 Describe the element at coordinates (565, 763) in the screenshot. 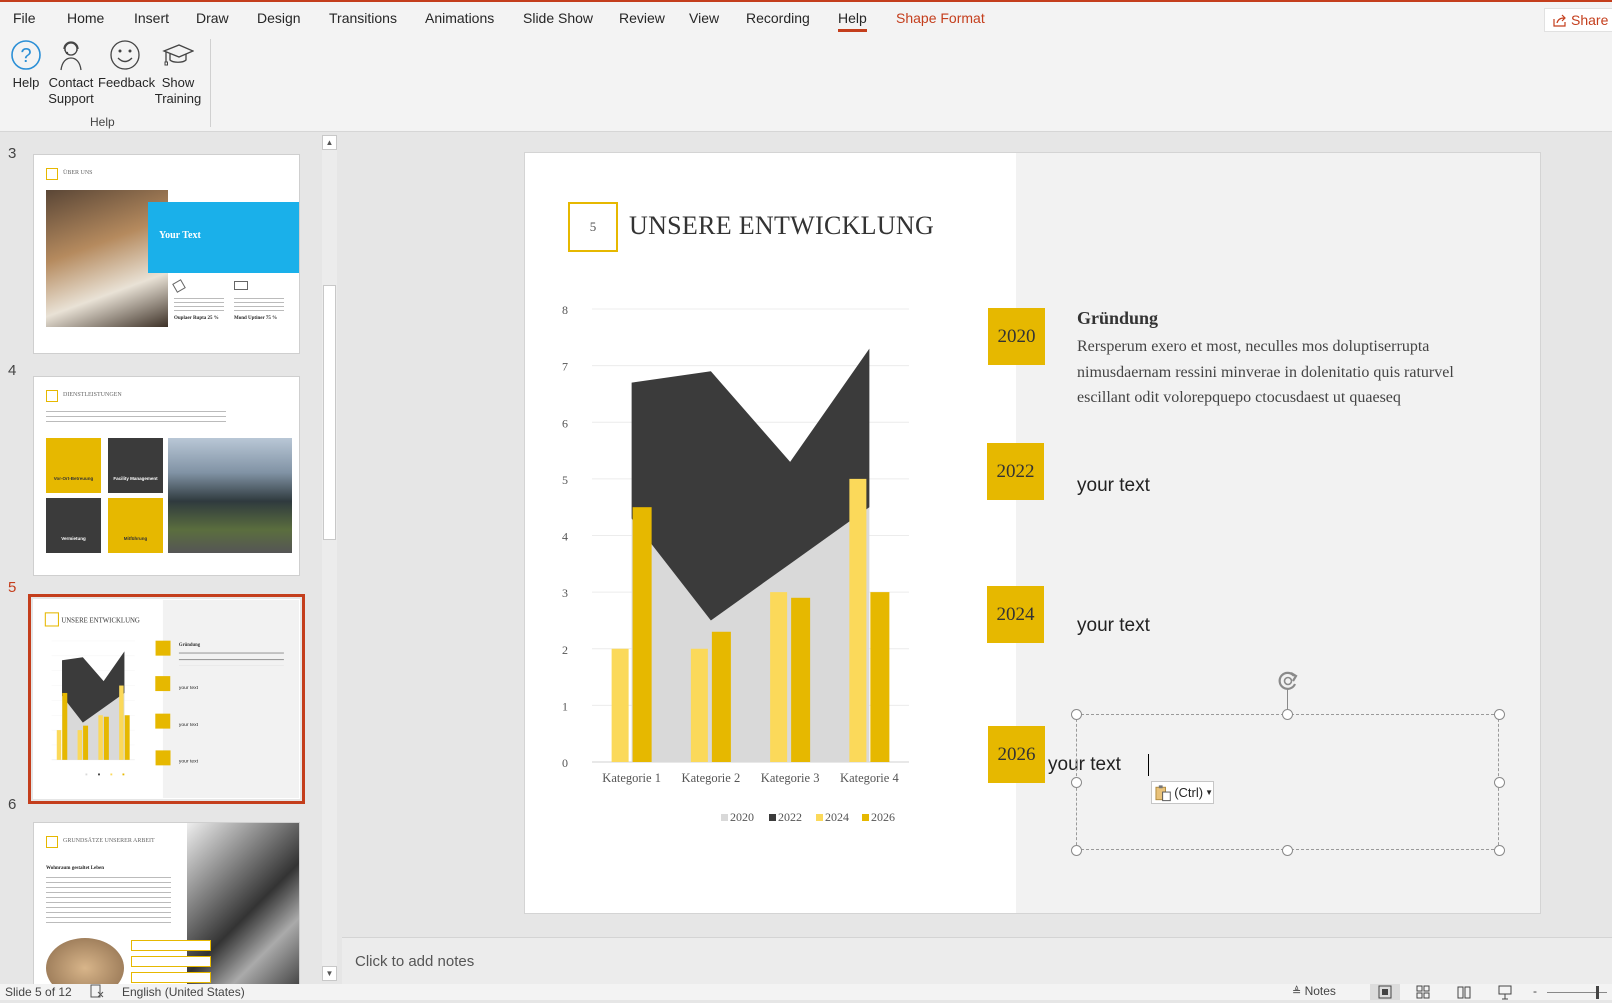

I see `y-tick-label: 0` at that location.